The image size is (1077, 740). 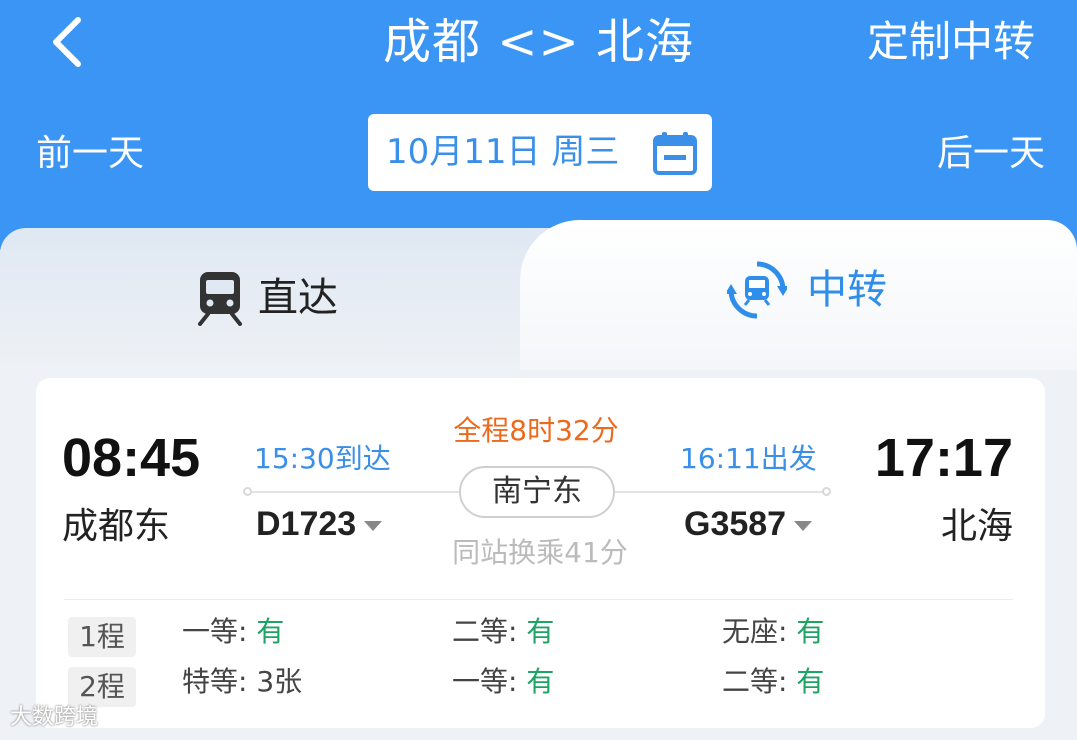 I want to click on leg1-train-label: D1723, so click(x=306, y=524).